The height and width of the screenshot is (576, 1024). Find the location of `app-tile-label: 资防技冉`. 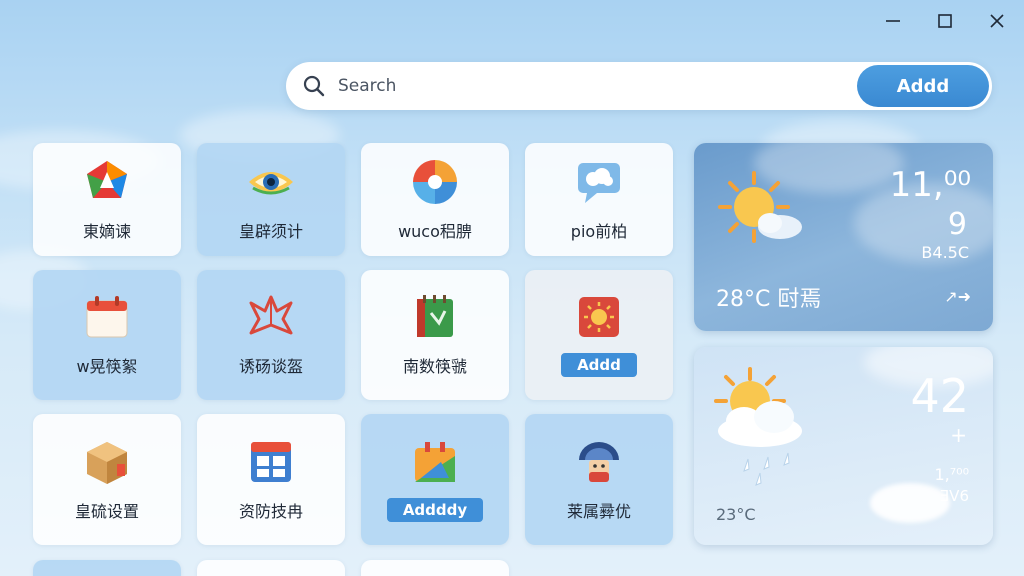

app-tile-label: 资防技冉 is located at coordinates (270, 511).